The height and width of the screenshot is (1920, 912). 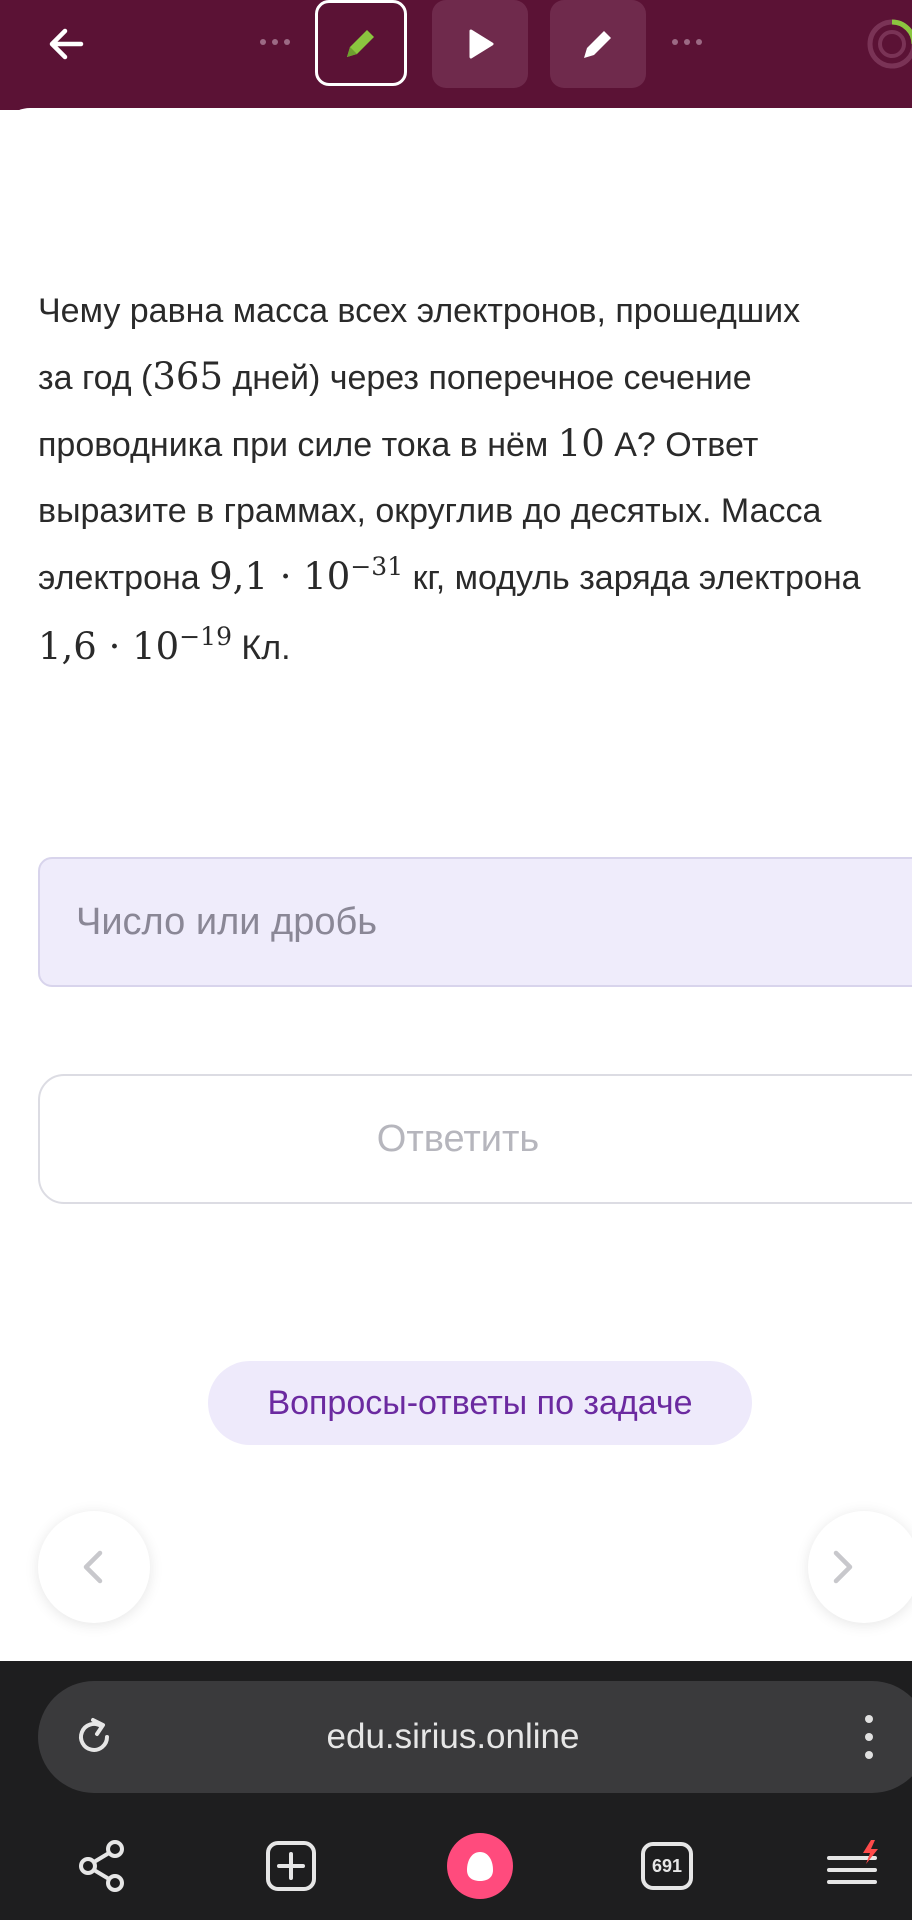 I want to click on address-bar: edu.sirius.online, so click(x=475, y=1737).